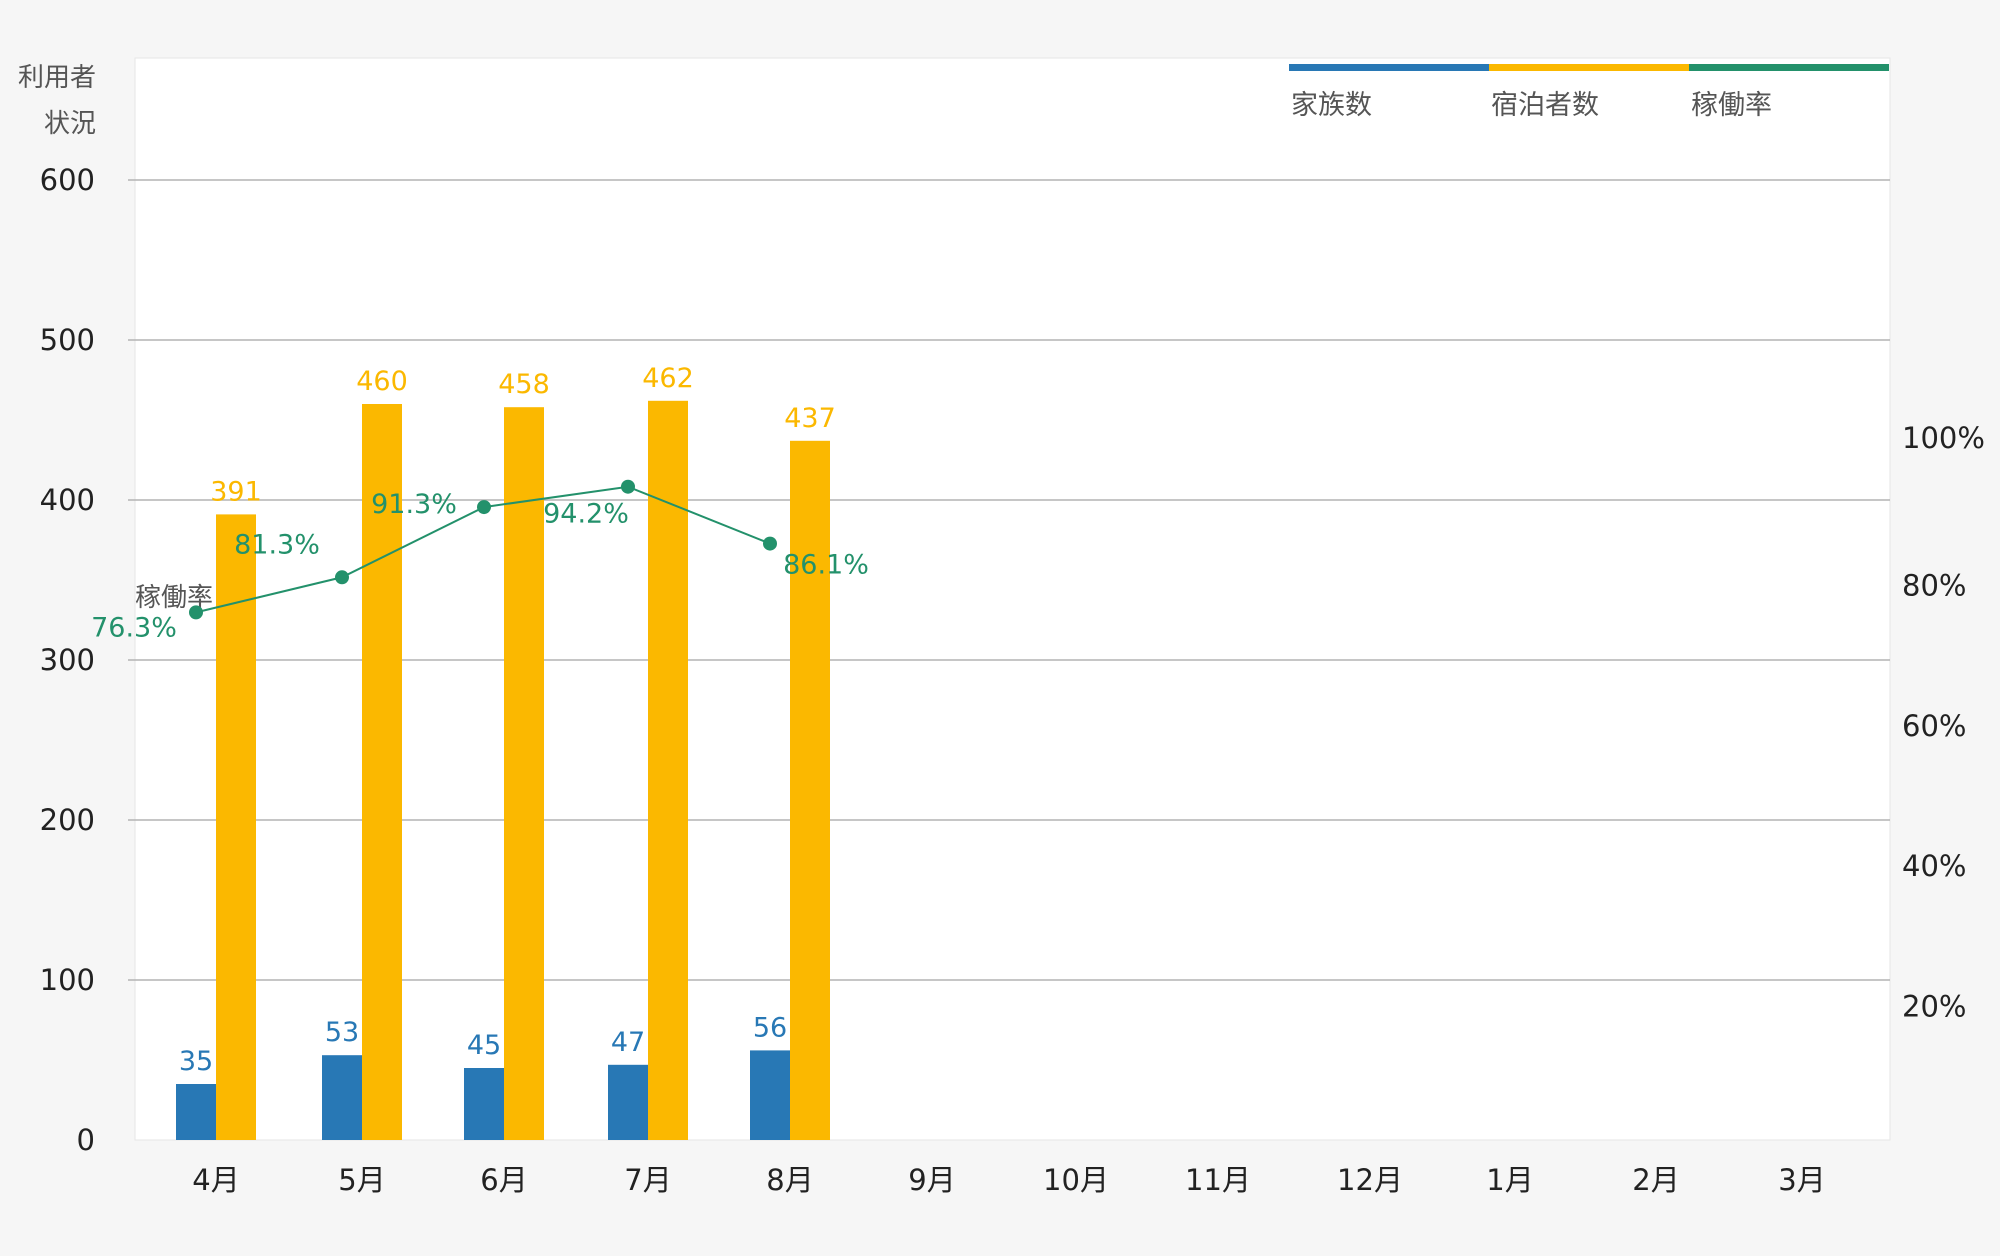 The image size is (2000, 1256). I want to click on left-tick-label: 0, so click(86, 1140).